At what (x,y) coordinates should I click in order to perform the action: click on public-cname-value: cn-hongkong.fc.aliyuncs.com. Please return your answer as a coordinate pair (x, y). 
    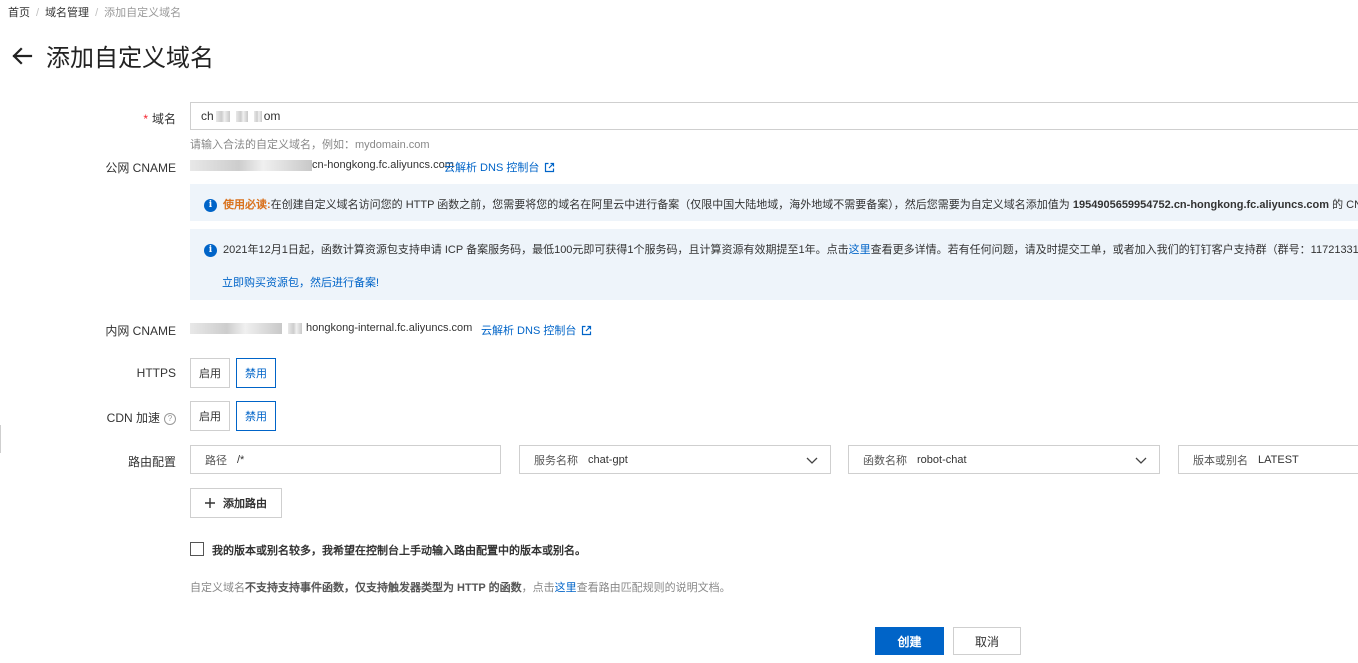
    Looking at the image, I should click on (322, 165).